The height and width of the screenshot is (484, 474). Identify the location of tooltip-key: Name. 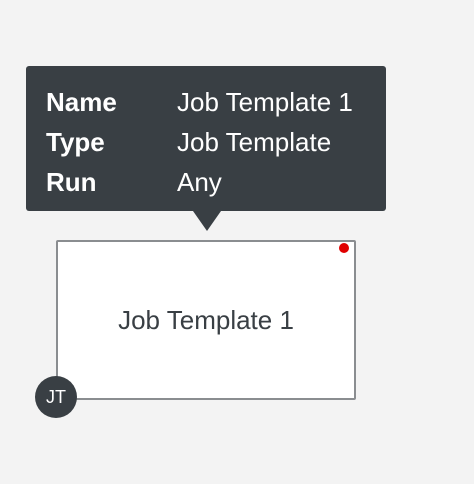
(81, 102).